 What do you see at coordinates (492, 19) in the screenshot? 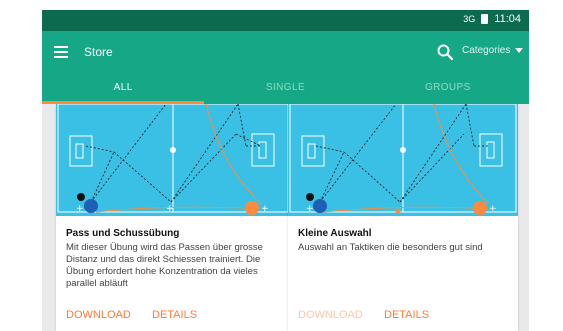
I see `status-indicators: 3G 11:04` at bounding box center [492, 19].